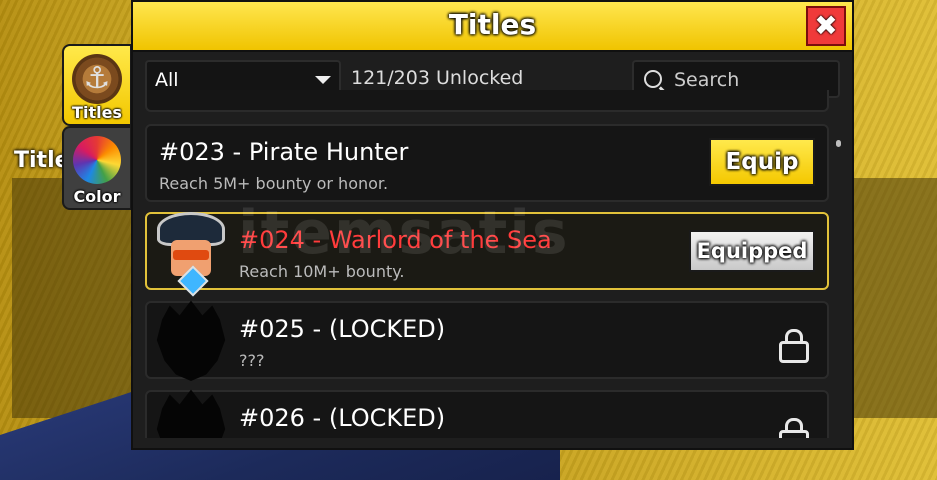 The width and height of the screenshot is (937, 480). I want to click on title-name: #023 - Pirate Hunter, so click(284, 152).